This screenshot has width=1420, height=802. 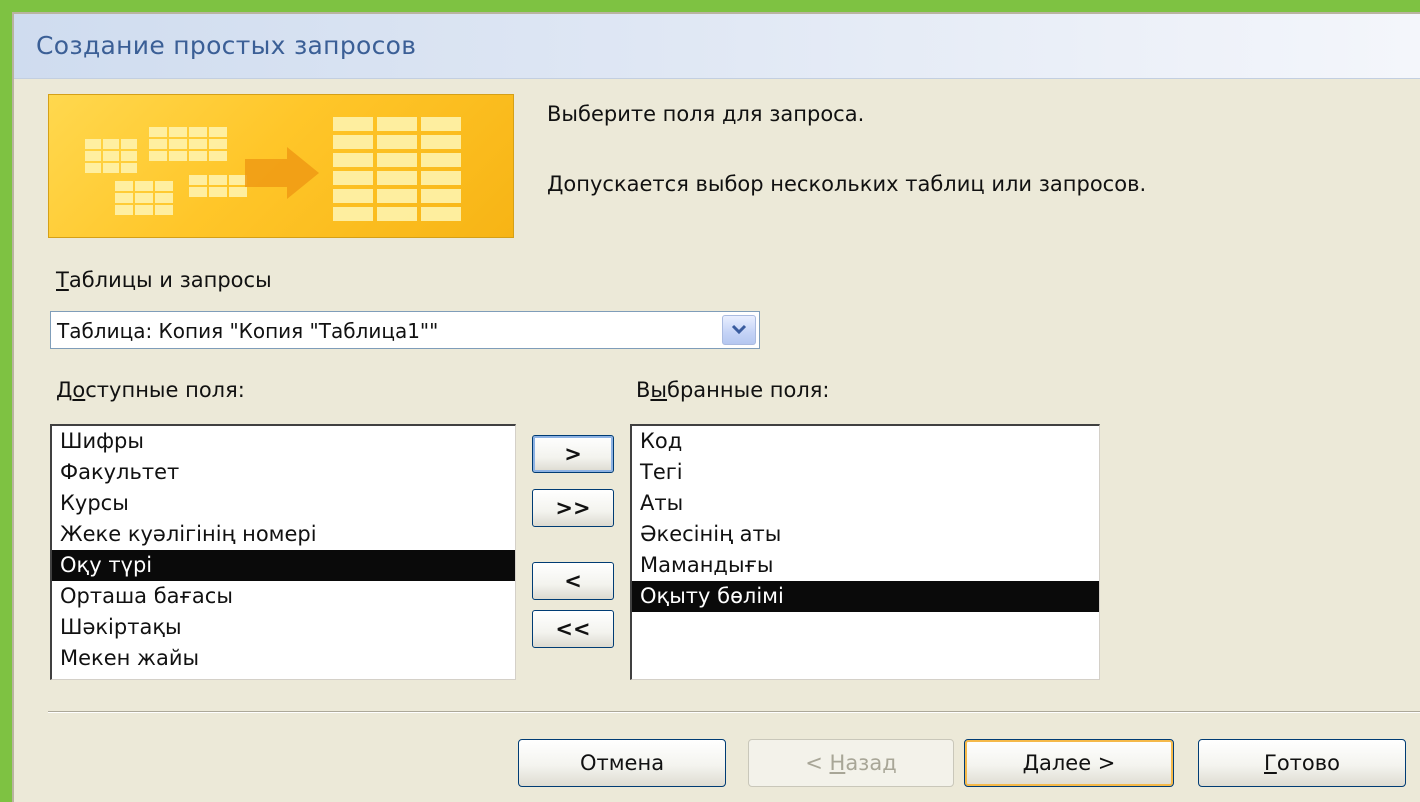 What do you see at coordinates (248, 331) in the screenshot?
I see `tables-queries-selected-value: Таблица: Копия "Копия "Таблица1""` at bounding box center [248, 331].